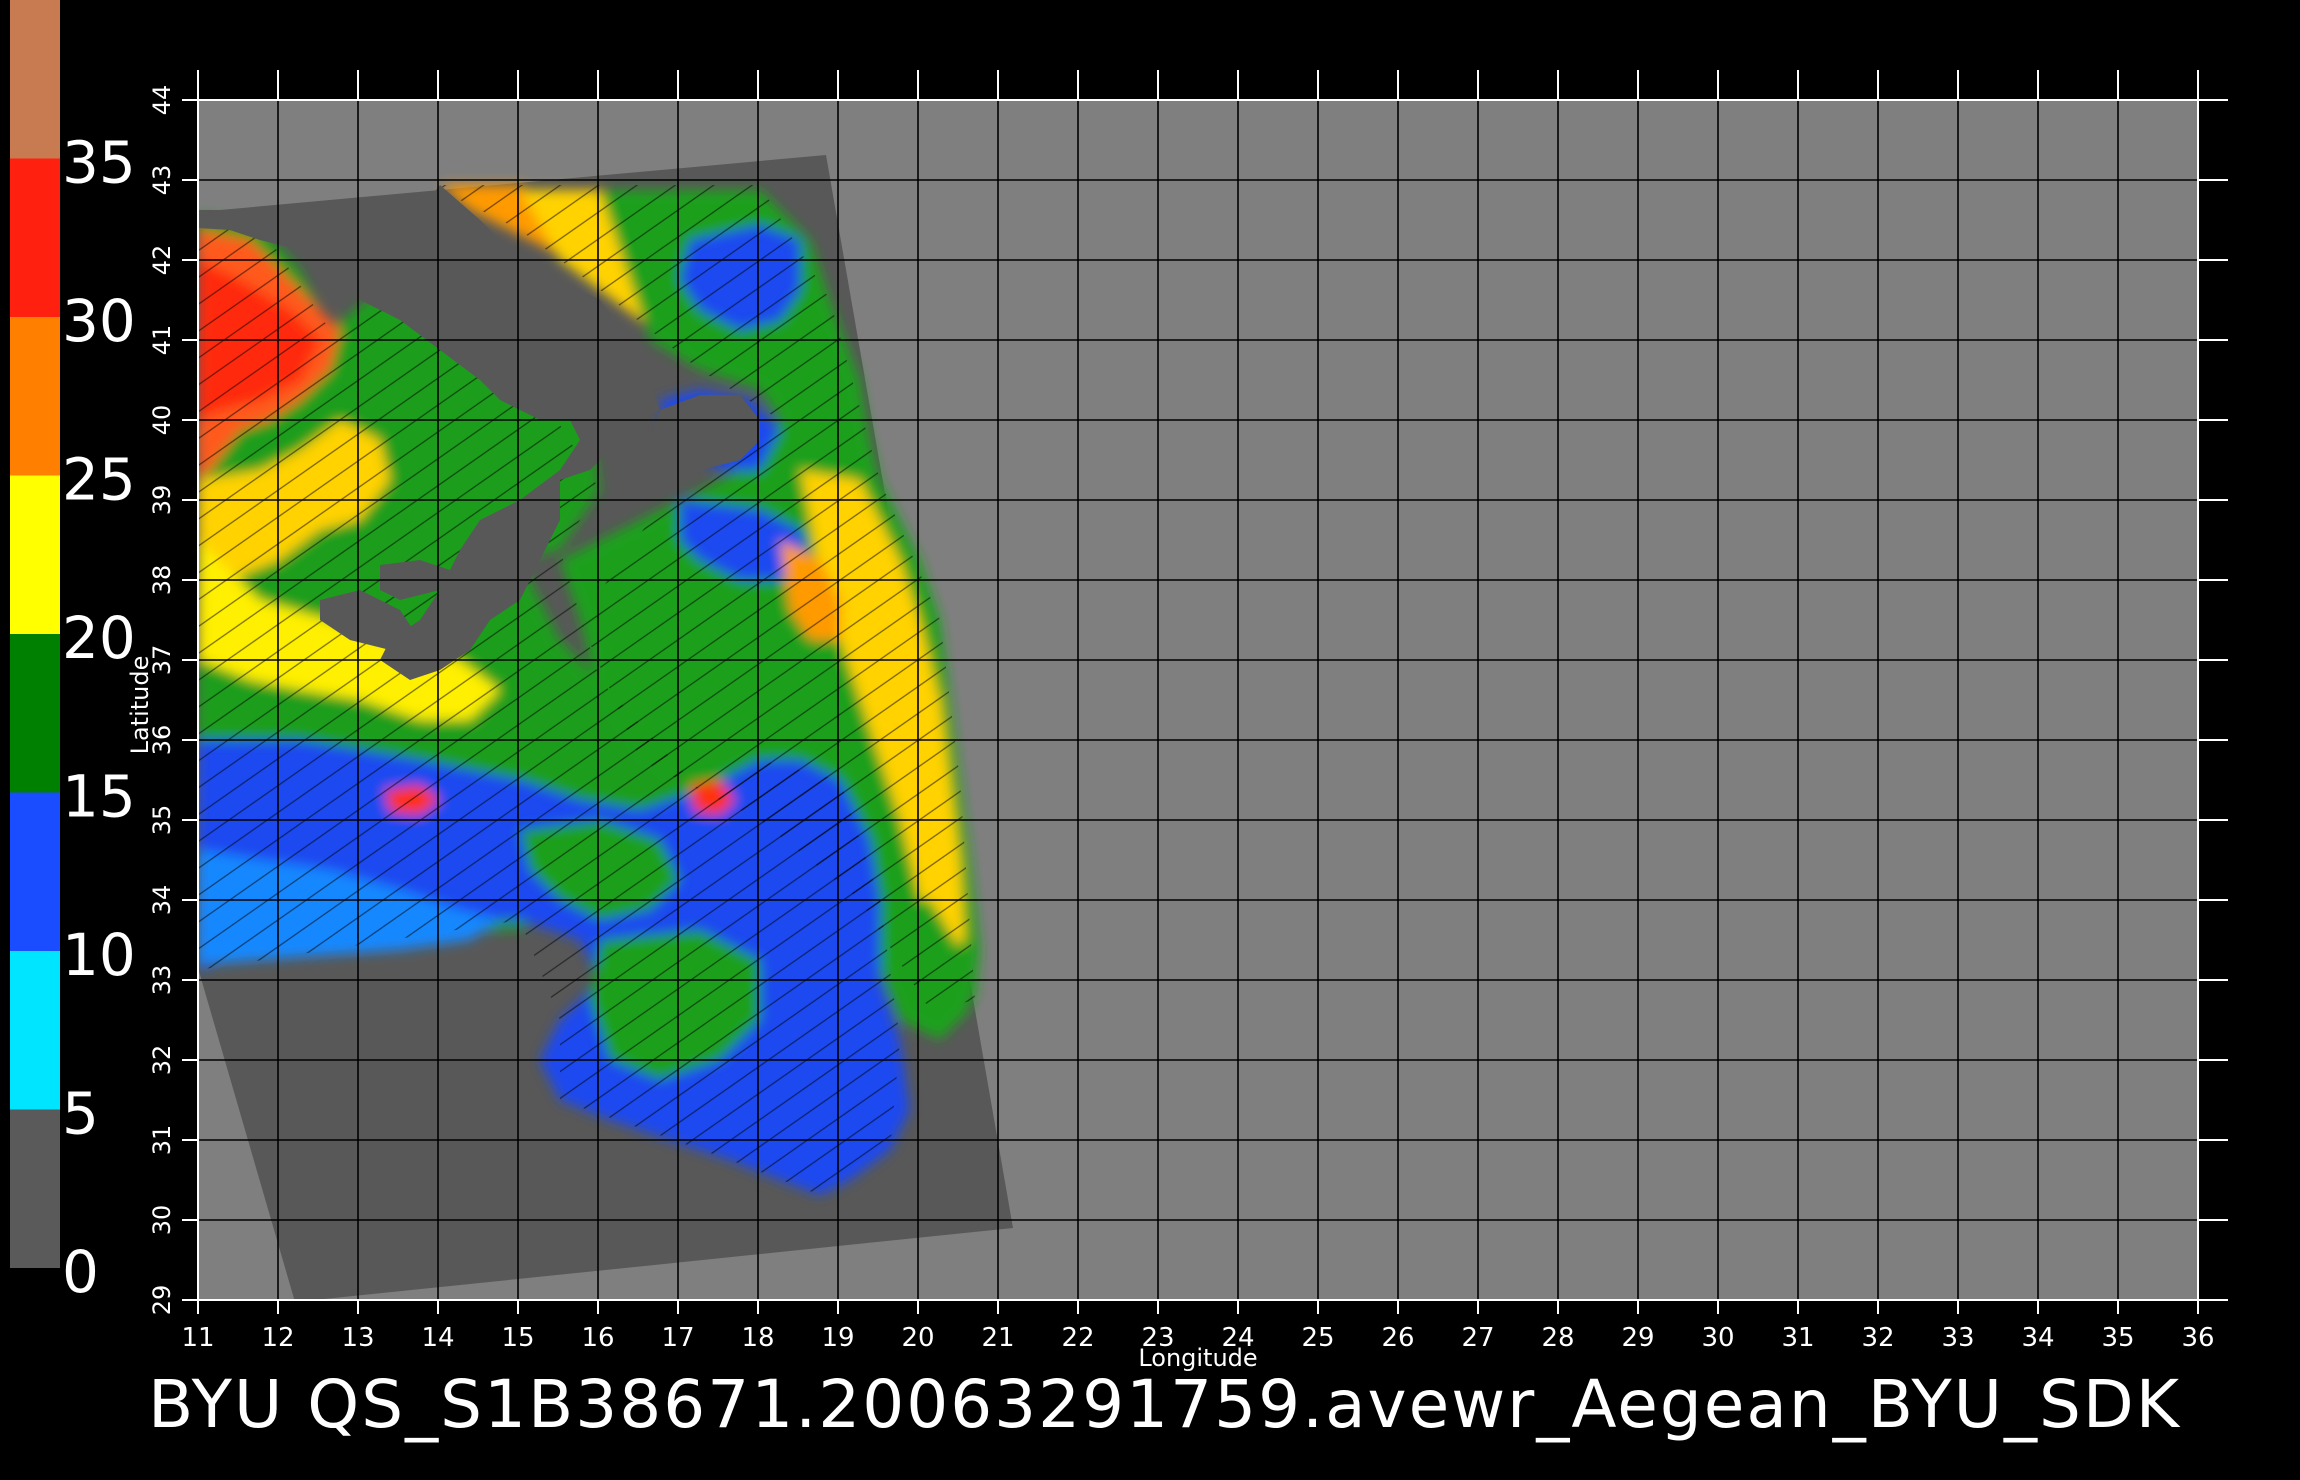  I want to click on longitude-tick-label: 18, so click(757, 1338).